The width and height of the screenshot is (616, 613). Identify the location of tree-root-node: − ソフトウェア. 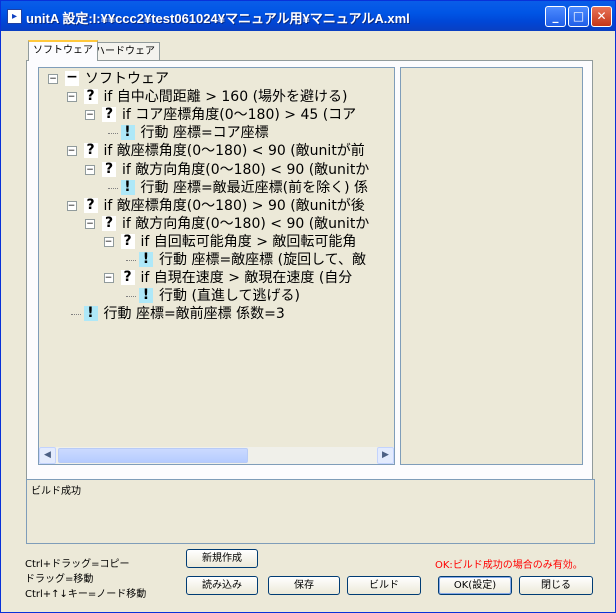
(117, 79).